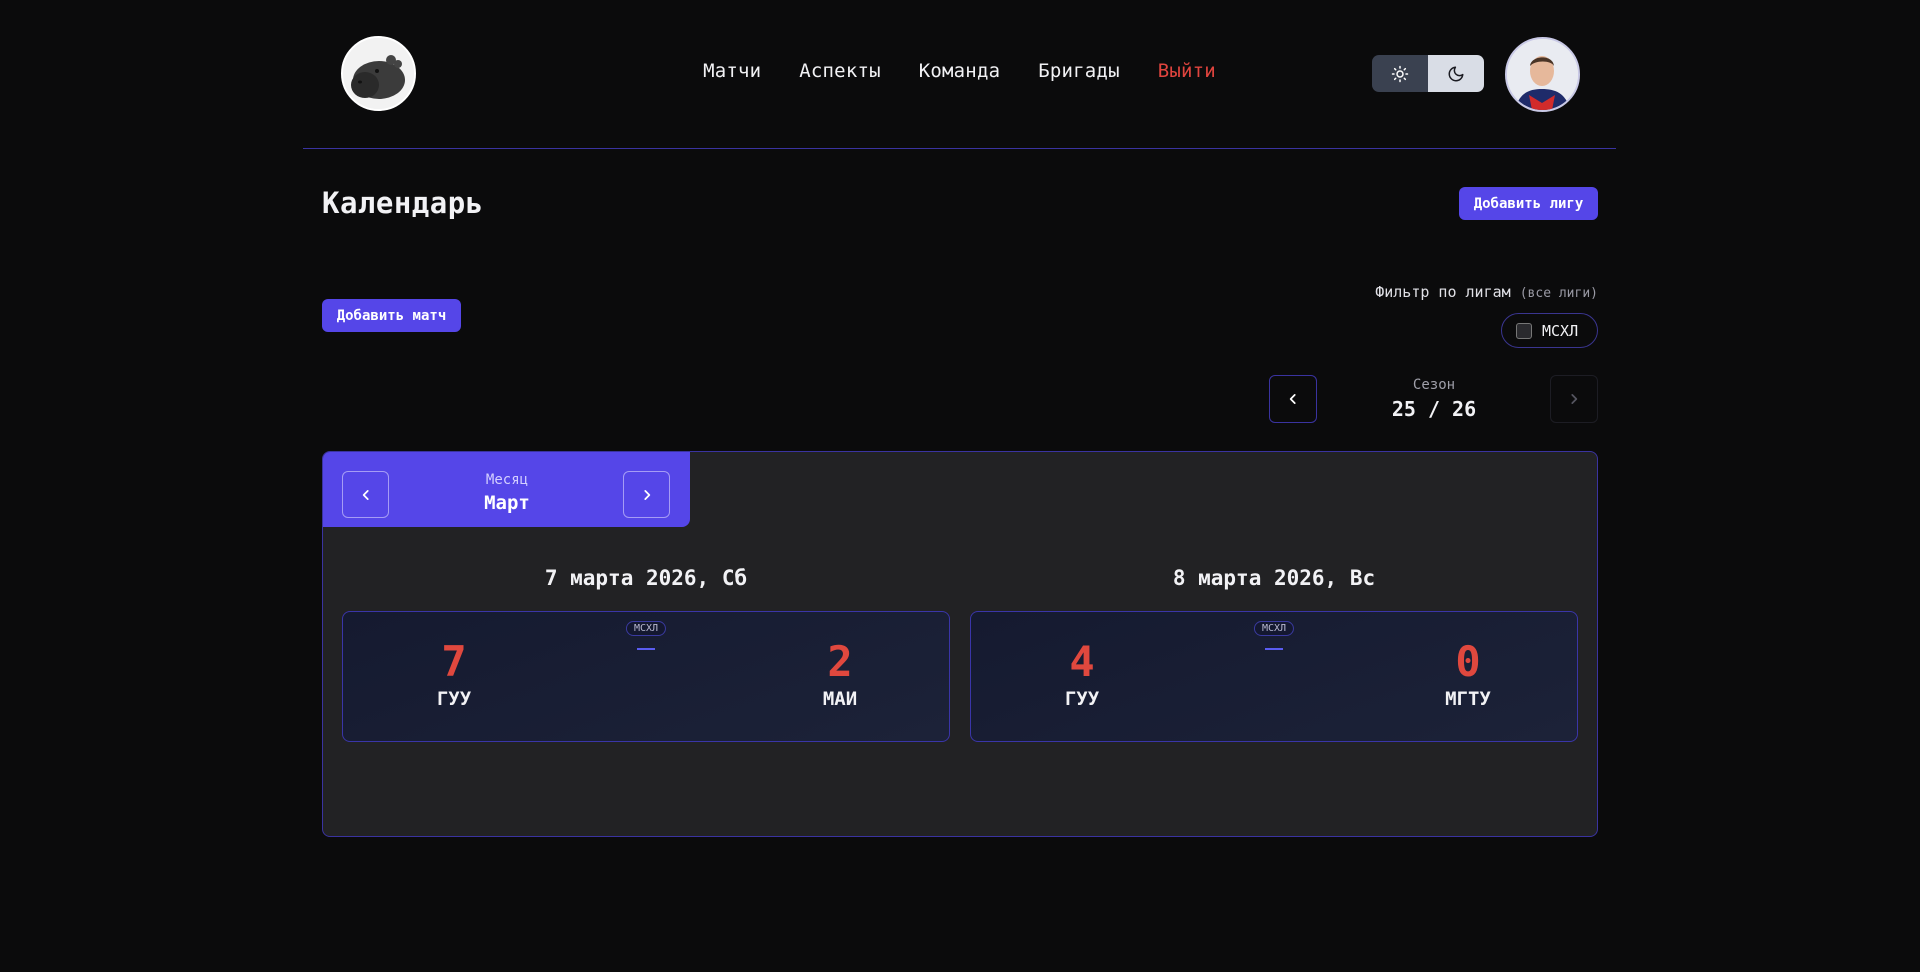  I want to click on season-next-button, so click(1574, 399).